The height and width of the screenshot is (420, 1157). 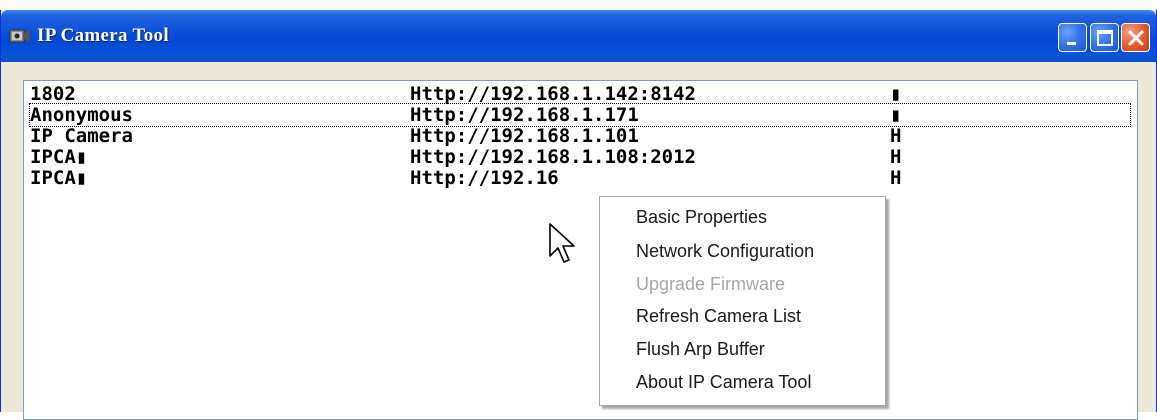 What do you see at coordinates (553, 157) in the screenshot?
I see `camera-url: Http://192.168.1.108:2012` at bounding box center [553, 157].